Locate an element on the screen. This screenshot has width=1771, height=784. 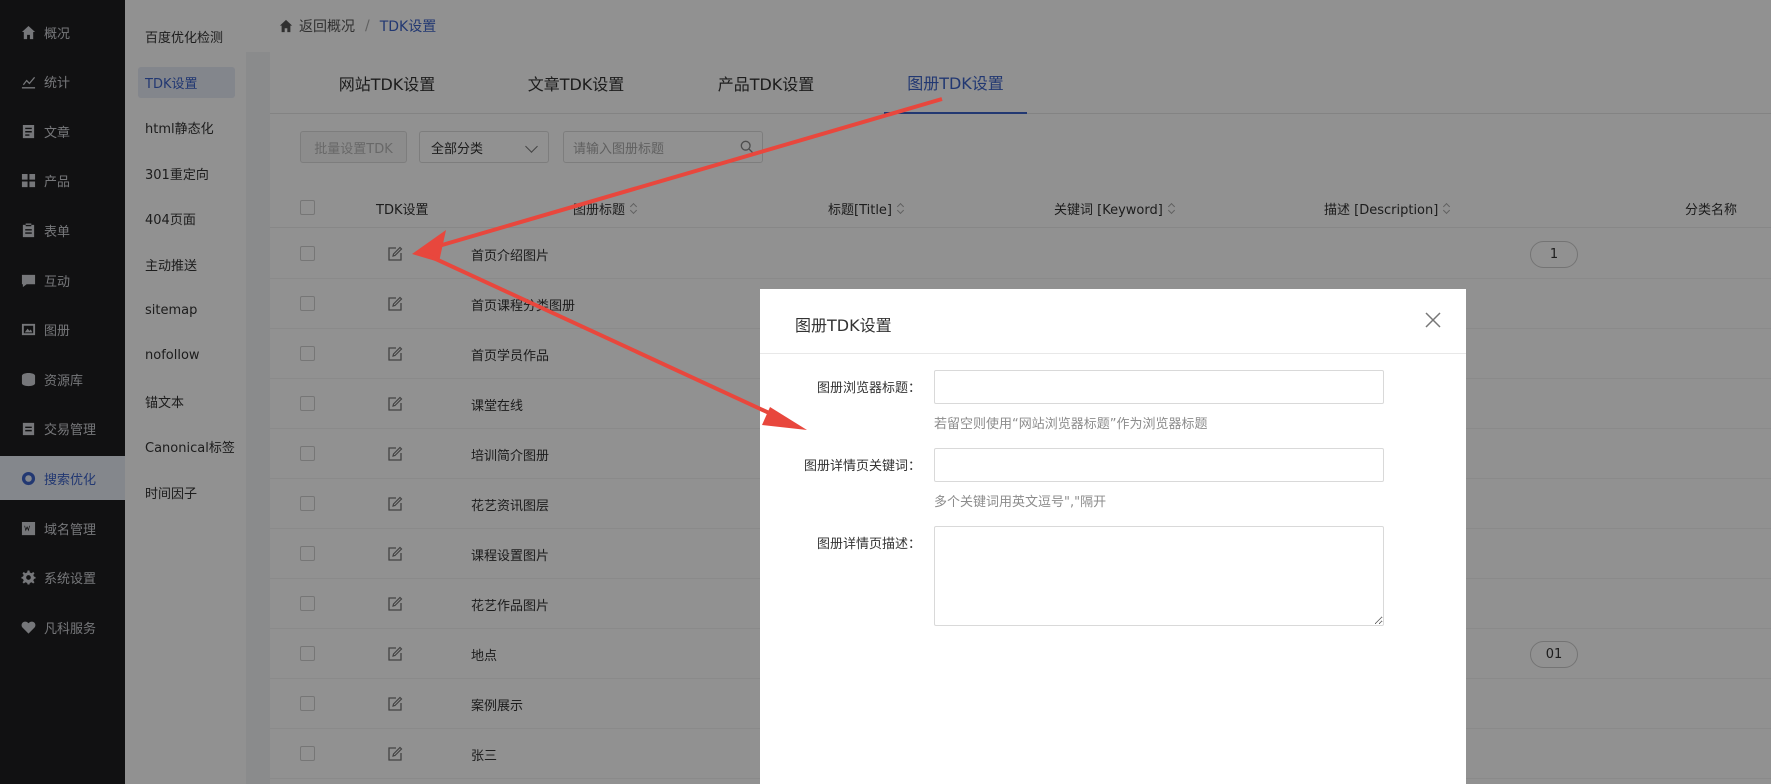
dialog-title: 图册TDK设置 is located at coordinates (843, 325).